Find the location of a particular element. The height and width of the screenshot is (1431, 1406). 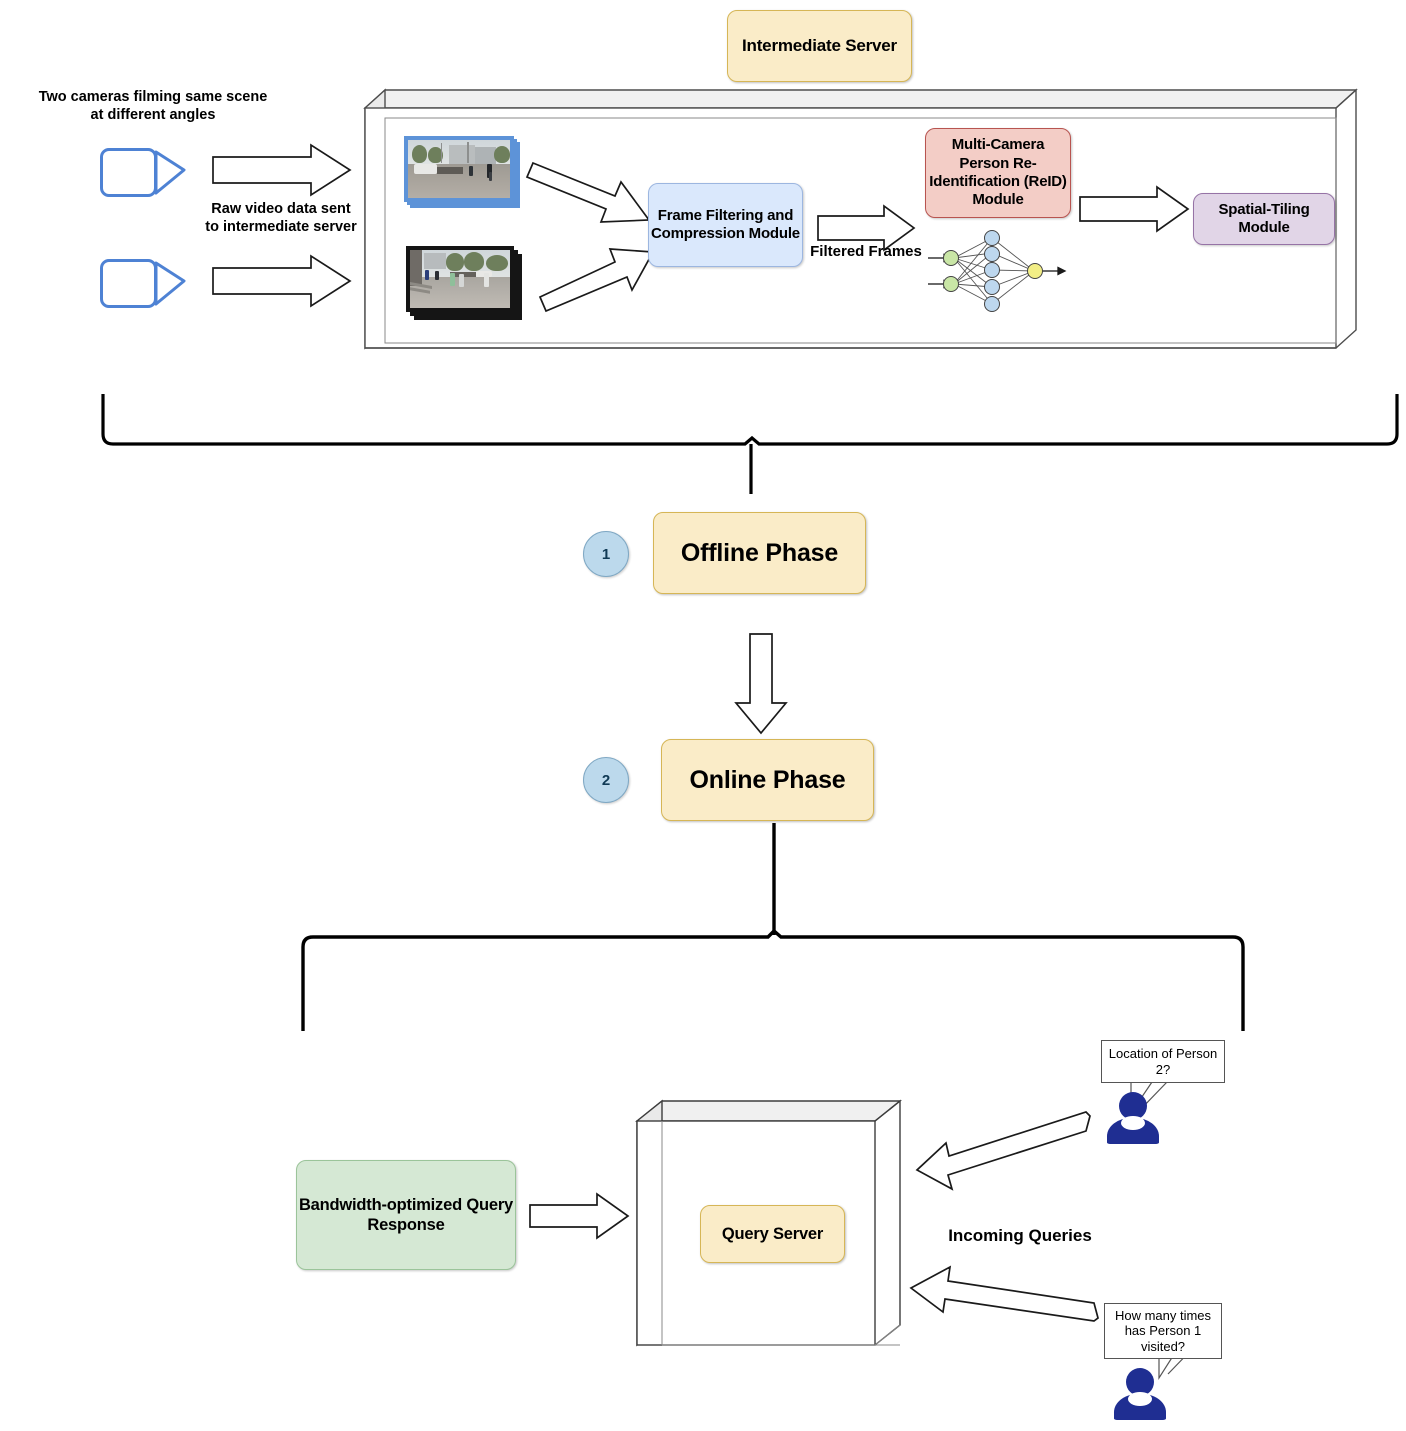

filtered-frames-label: Filtered Frames is located at coordinates (866, 251).